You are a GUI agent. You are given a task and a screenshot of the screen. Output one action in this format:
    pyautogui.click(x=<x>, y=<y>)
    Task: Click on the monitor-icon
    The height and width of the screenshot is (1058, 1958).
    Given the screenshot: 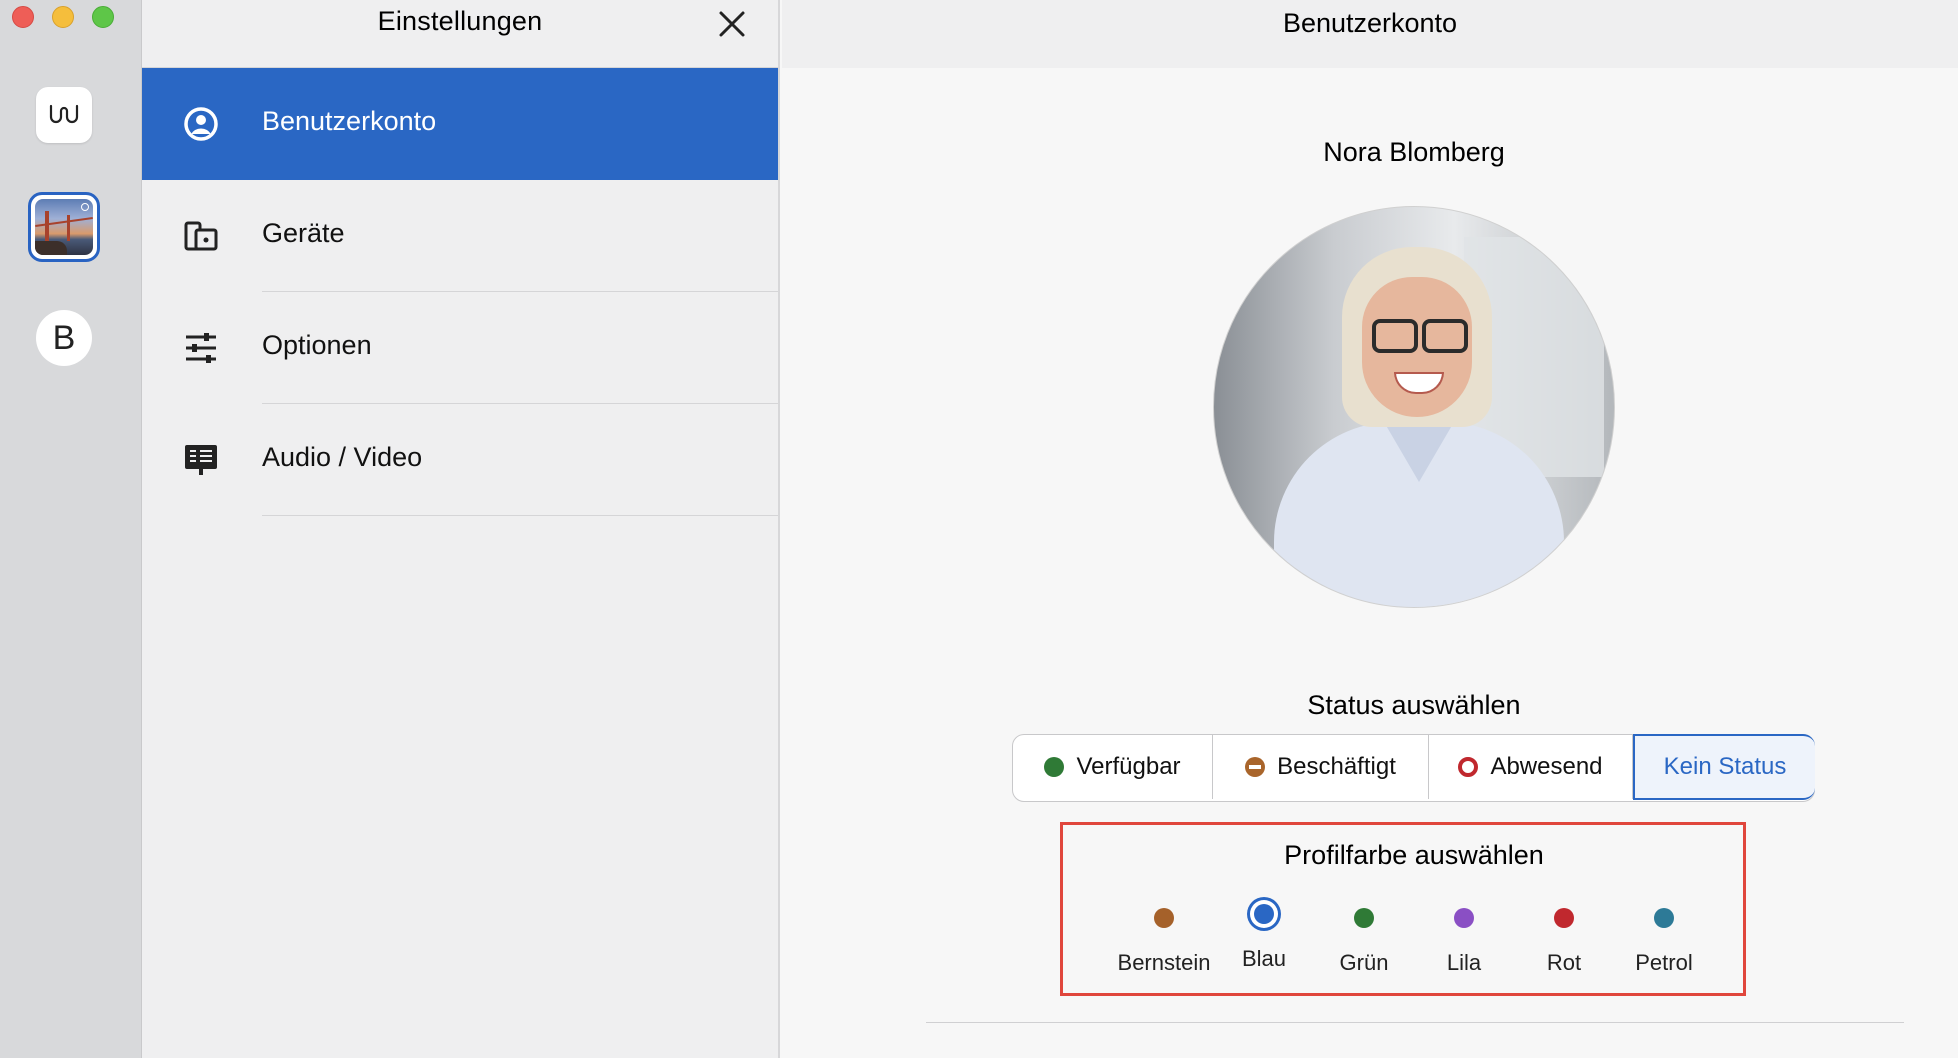 What is the action you would take?
    pyautogui.click(x=201, y=460)
    